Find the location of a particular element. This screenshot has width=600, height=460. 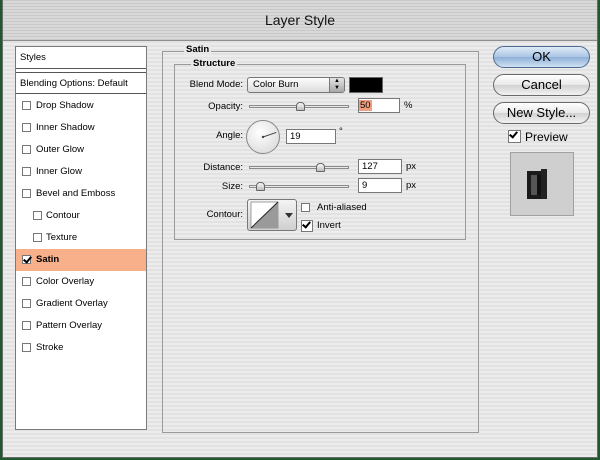

style-item-color-overlay: Color Overlay is located at coordinates (81, 282).